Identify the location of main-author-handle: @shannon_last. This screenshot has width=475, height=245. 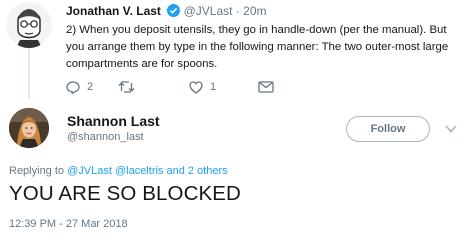
(105, 137).